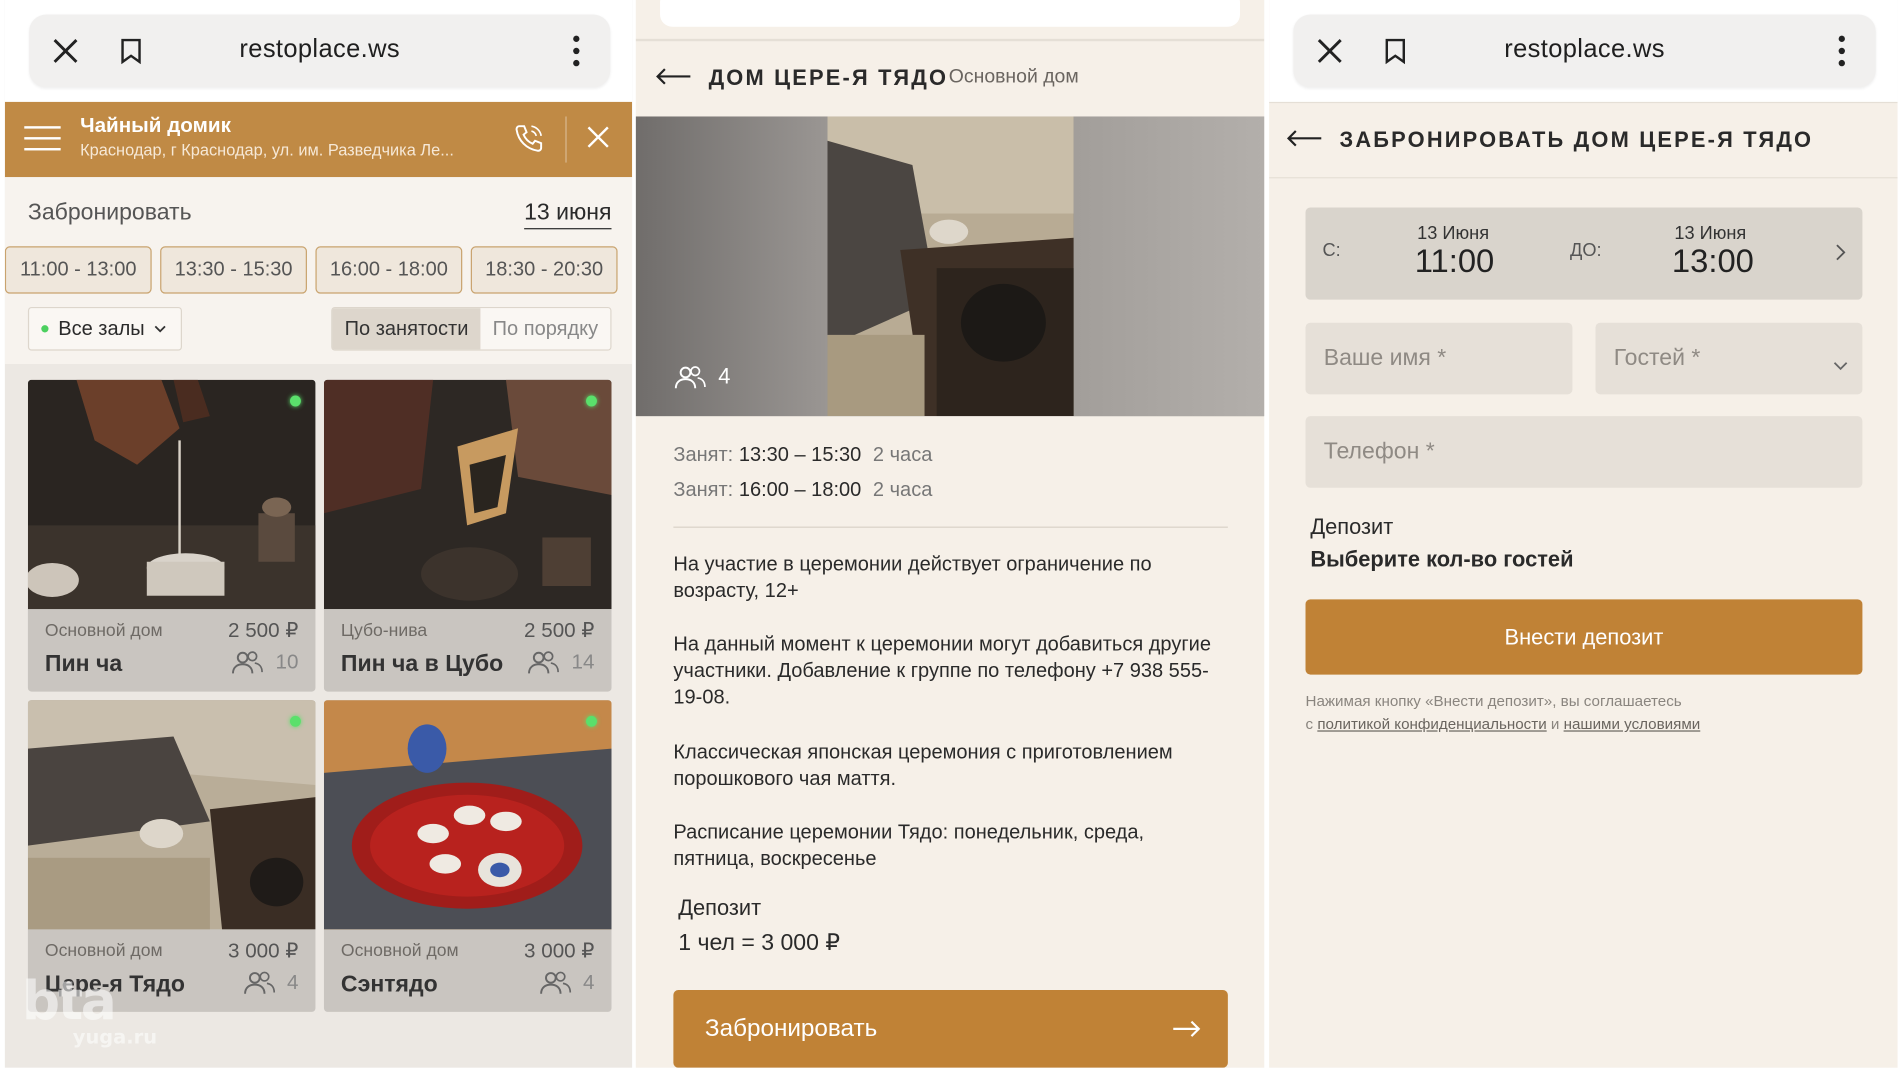 Image resolution: width=1900 pixels, height=1068 pixels. What do you see at coordinates (801, 943) in the screenshot?
I see `deposit-amount: 3 000 ₽` at bounding box center [801, 943].